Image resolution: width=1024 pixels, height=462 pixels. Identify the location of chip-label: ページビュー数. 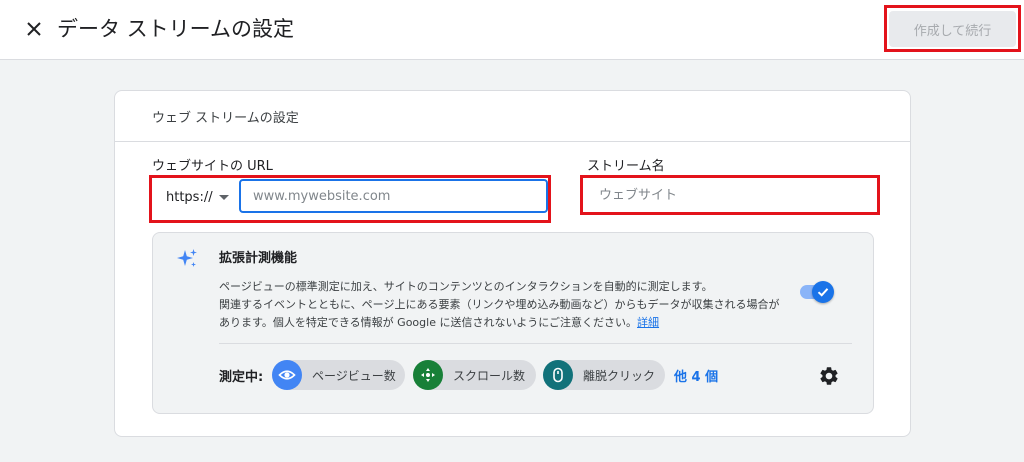
(354, 375).